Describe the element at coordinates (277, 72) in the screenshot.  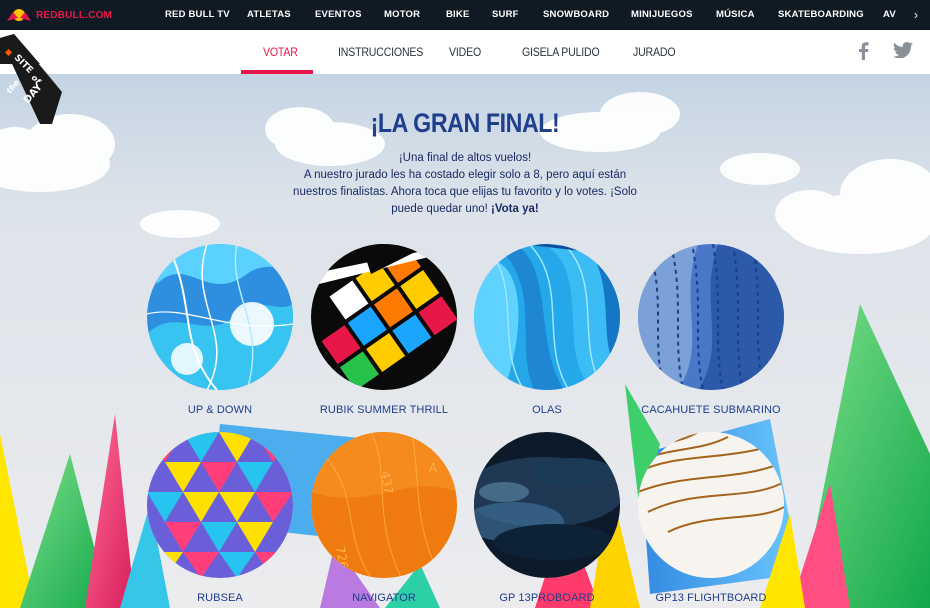
I see `active-tab-indicator` at that location.